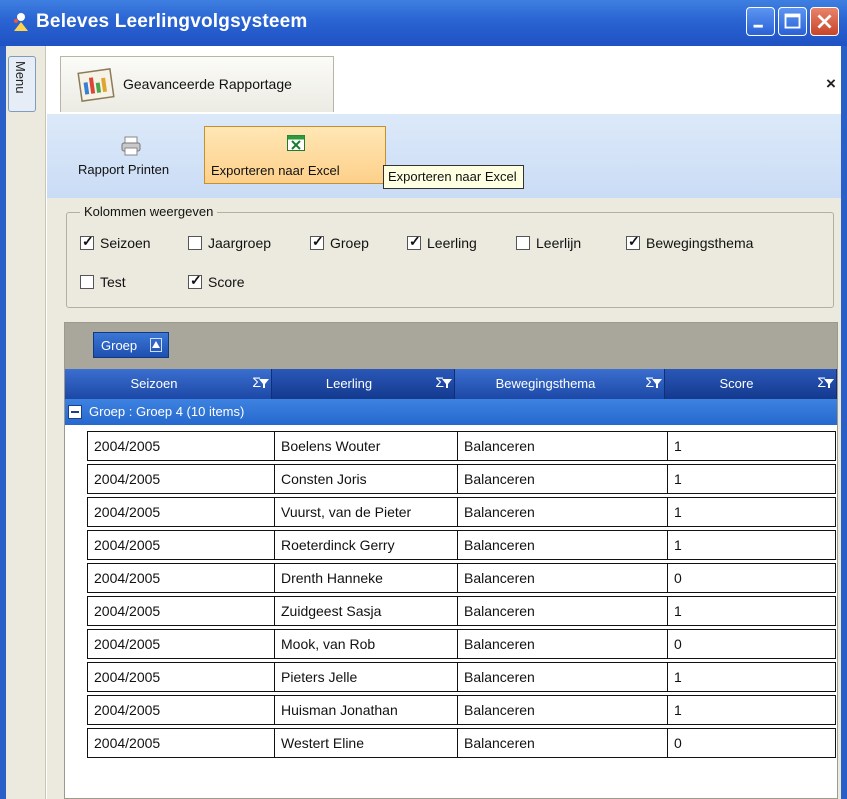  I want to click on export-excel-tooltip: Exporteren naar Excel, so click(453, 177).